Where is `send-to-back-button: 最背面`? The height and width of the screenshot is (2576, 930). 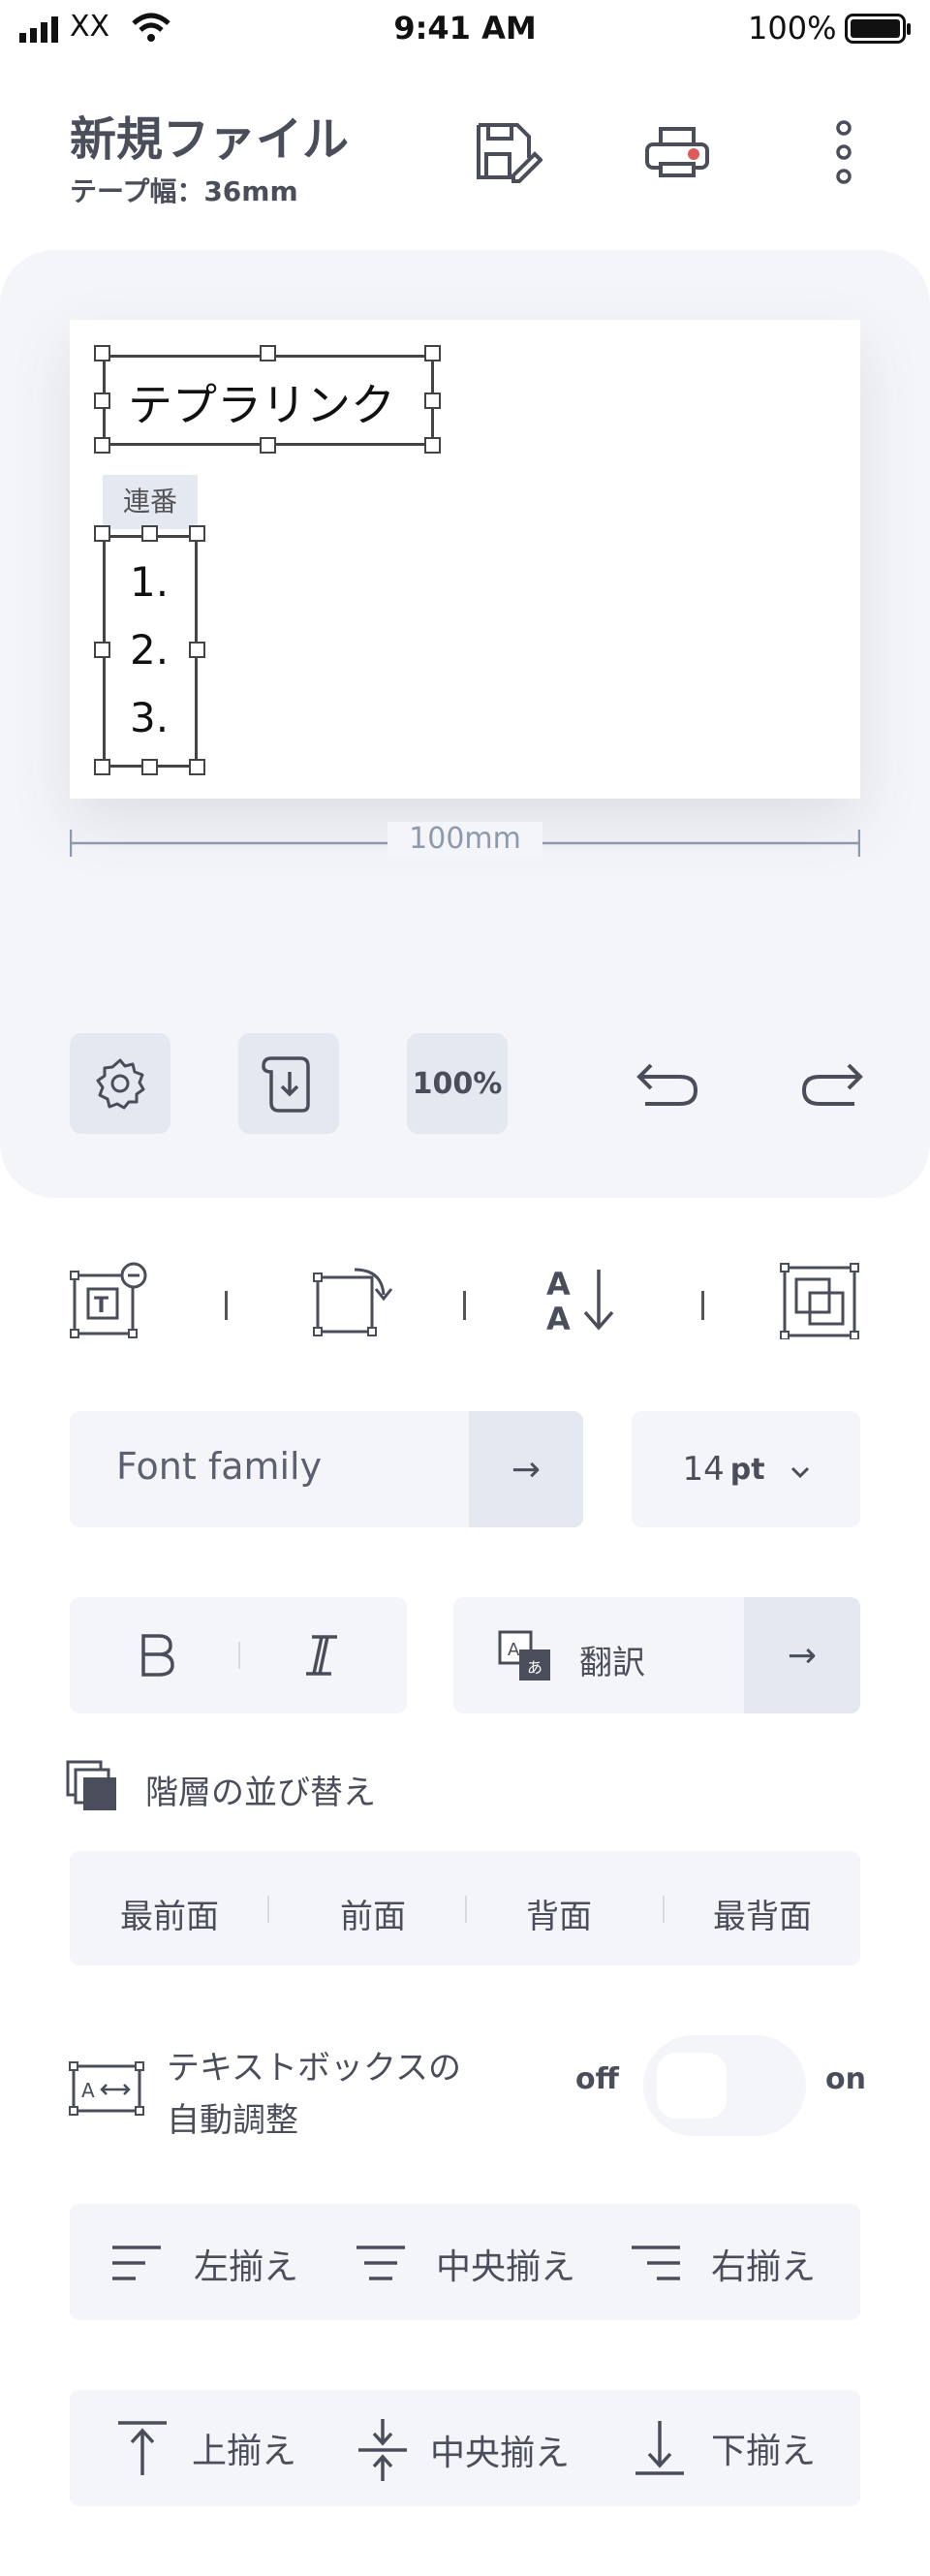
send-to-back-button: 最背面 is located at coordinates (762, 1913).